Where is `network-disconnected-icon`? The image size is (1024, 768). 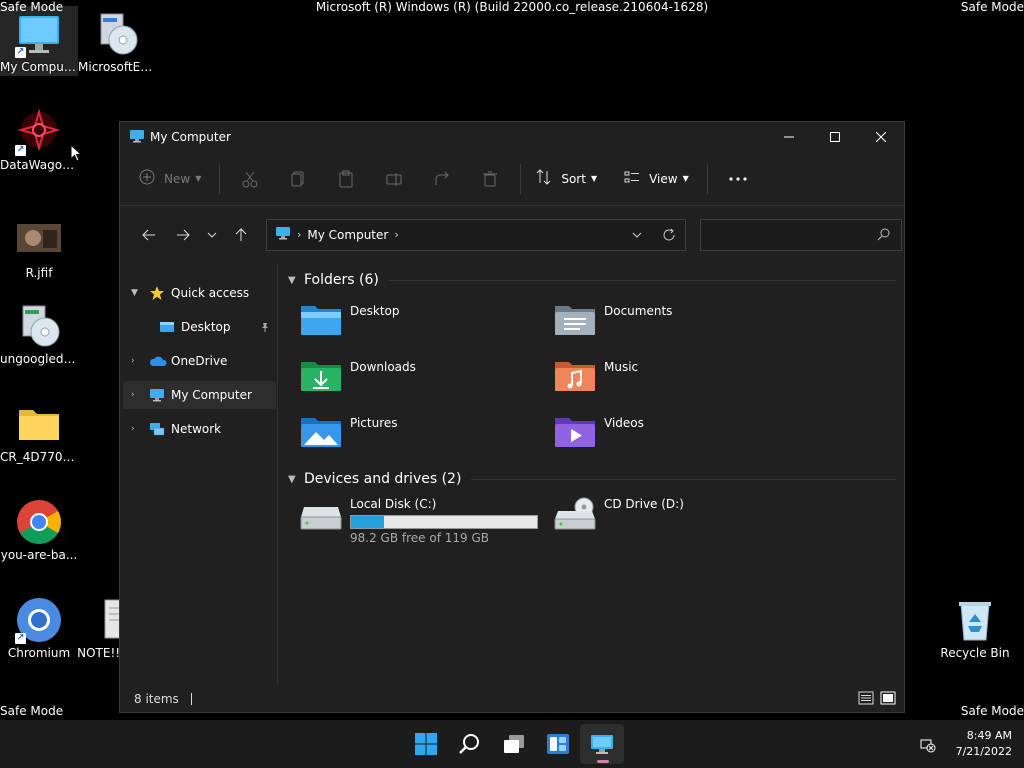 network-disconnected-icon is located at coordinates (927, 745).